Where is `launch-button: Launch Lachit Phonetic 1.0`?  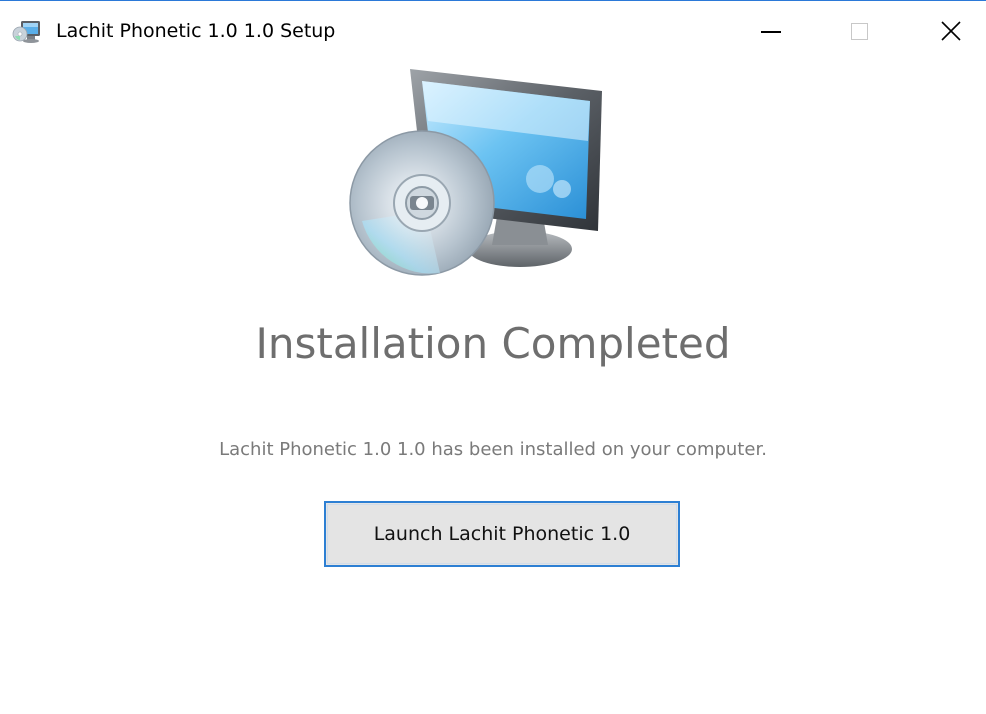
launch-button: Launch Lachit Phonetic 1.0 is located at coordinates (502, 534).